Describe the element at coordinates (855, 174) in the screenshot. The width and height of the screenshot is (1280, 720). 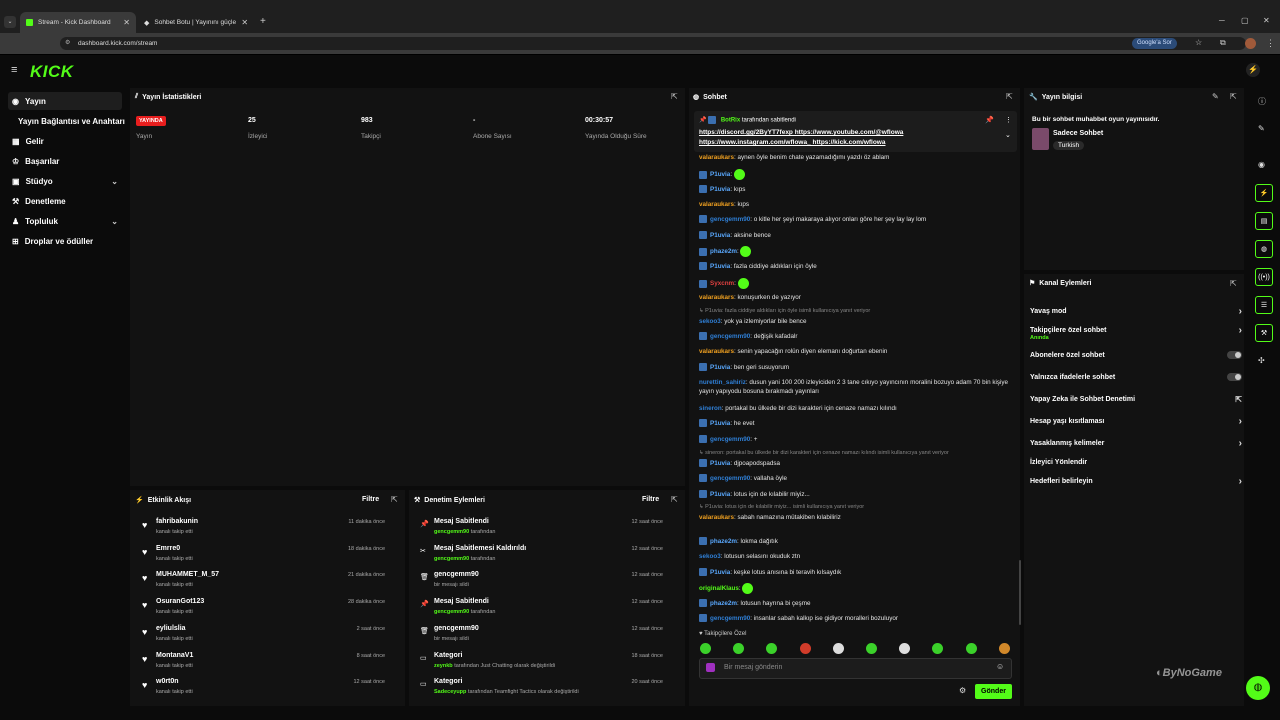
I see `chat-message: P1uvia:` at that location.